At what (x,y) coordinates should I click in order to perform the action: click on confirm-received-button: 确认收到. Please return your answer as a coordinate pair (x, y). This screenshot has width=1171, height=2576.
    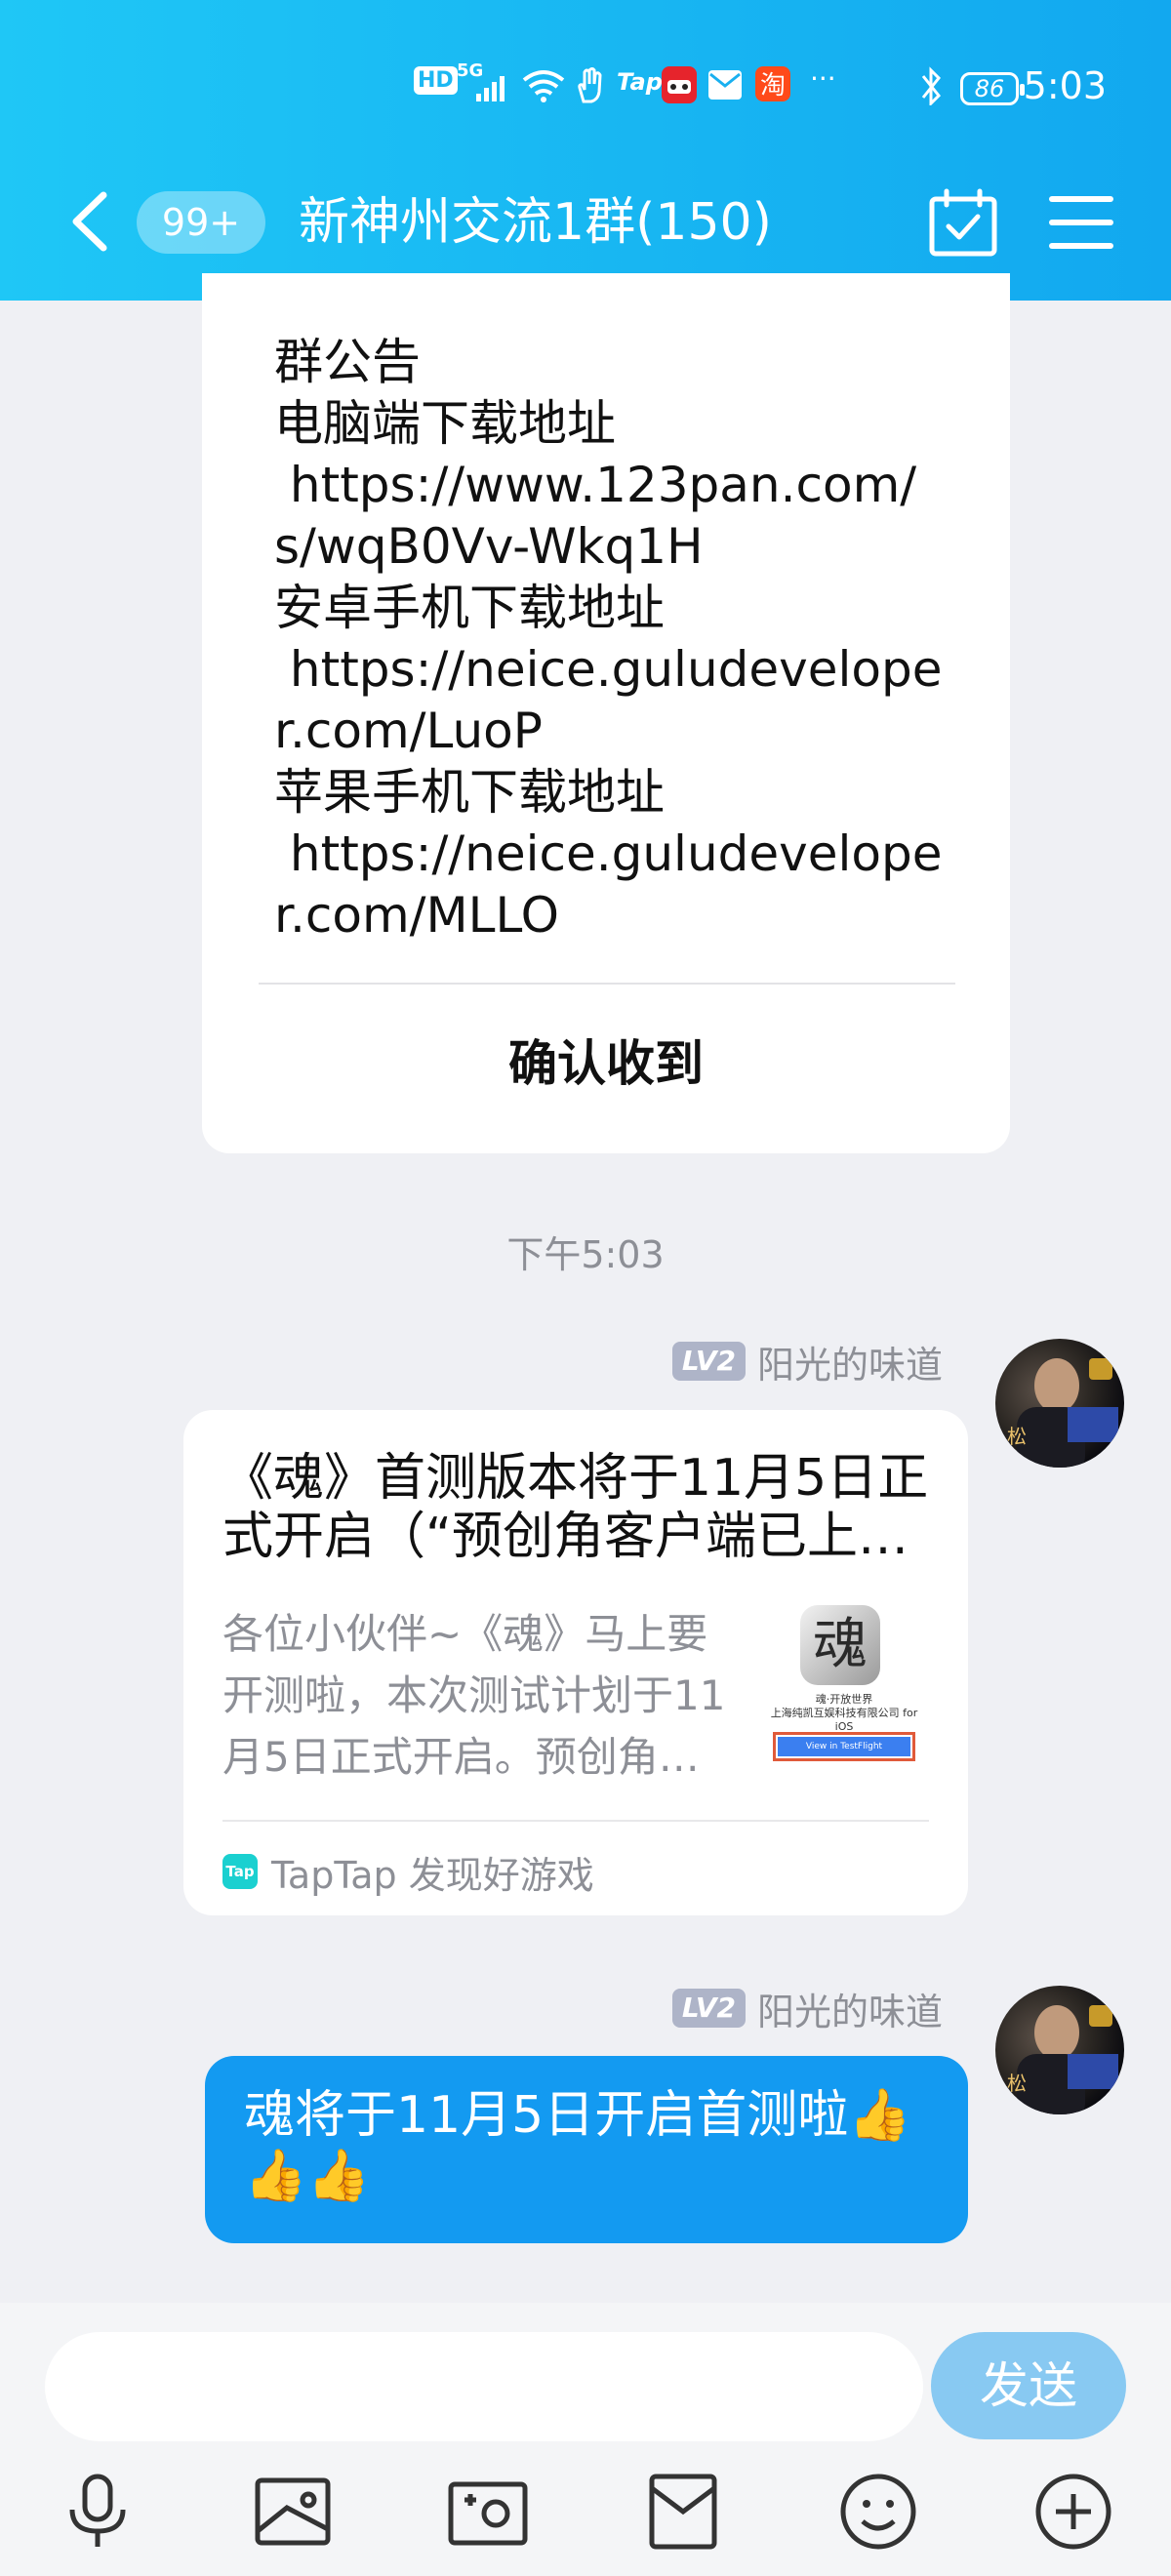
    Looking at the image, I should click on (606, 1060).